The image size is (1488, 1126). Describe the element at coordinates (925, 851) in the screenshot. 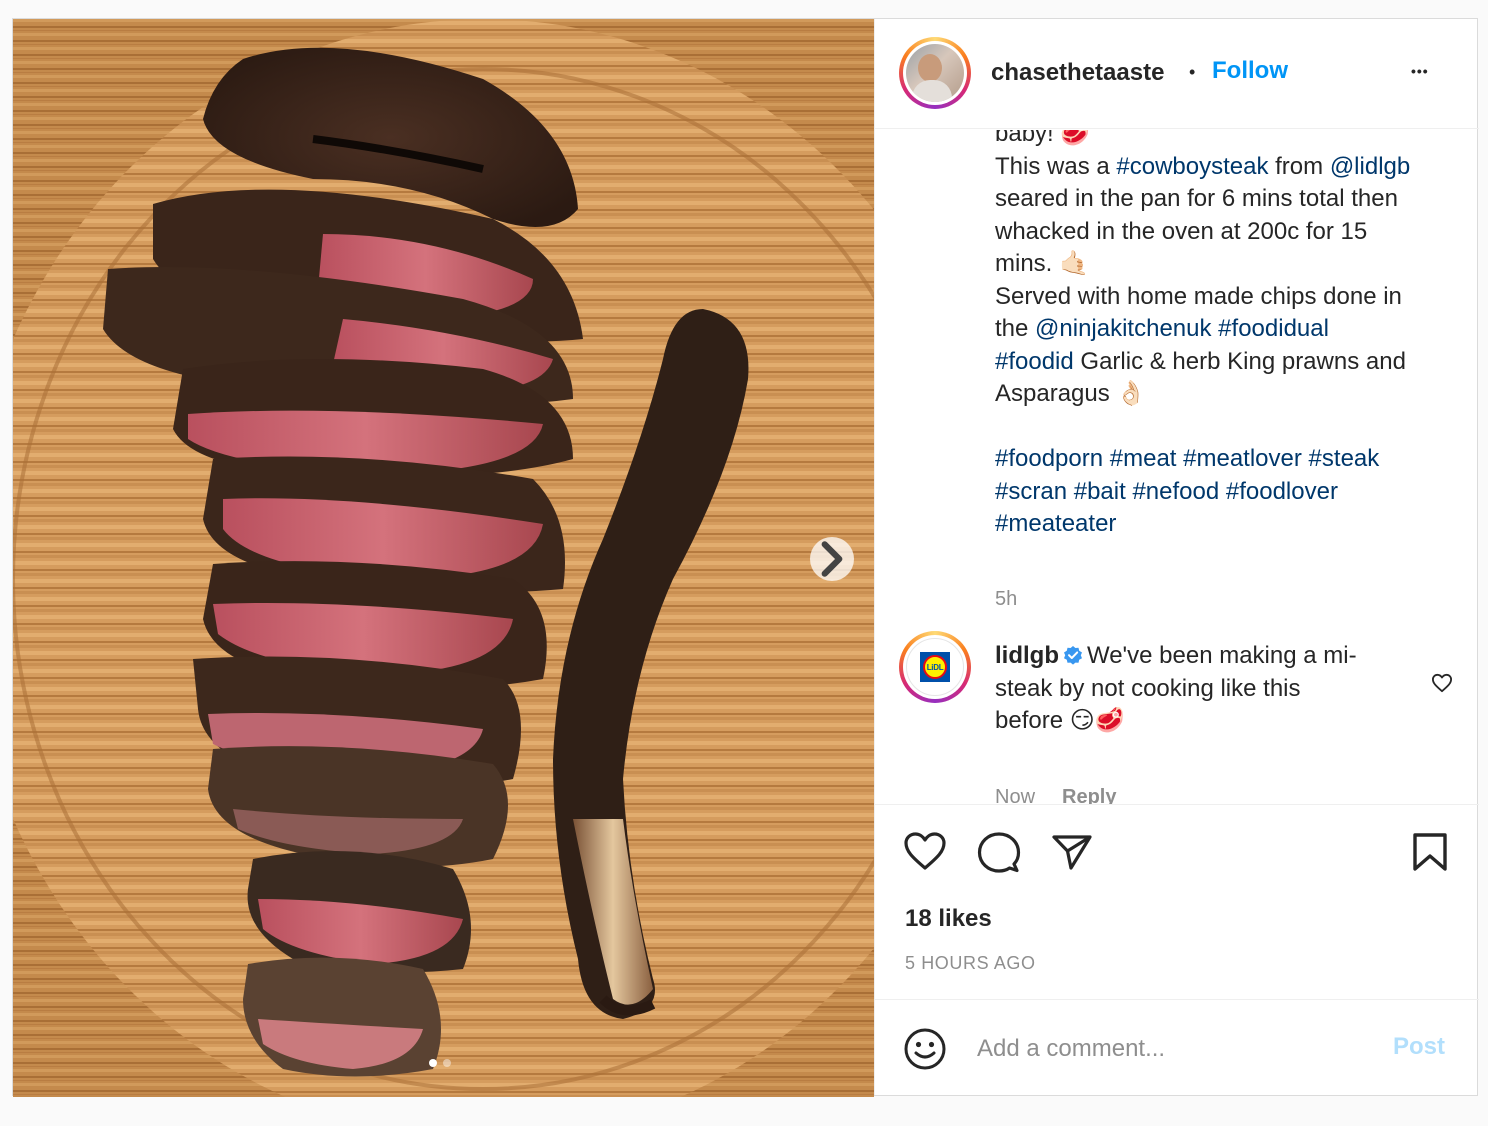

I see `like-heart-icon` at that location.